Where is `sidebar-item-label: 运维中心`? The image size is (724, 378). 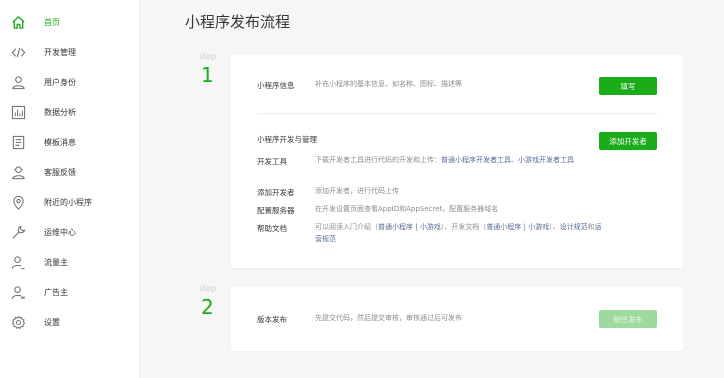
sidebar-item-label: 运维中心 is located at coordinates (60, 232).